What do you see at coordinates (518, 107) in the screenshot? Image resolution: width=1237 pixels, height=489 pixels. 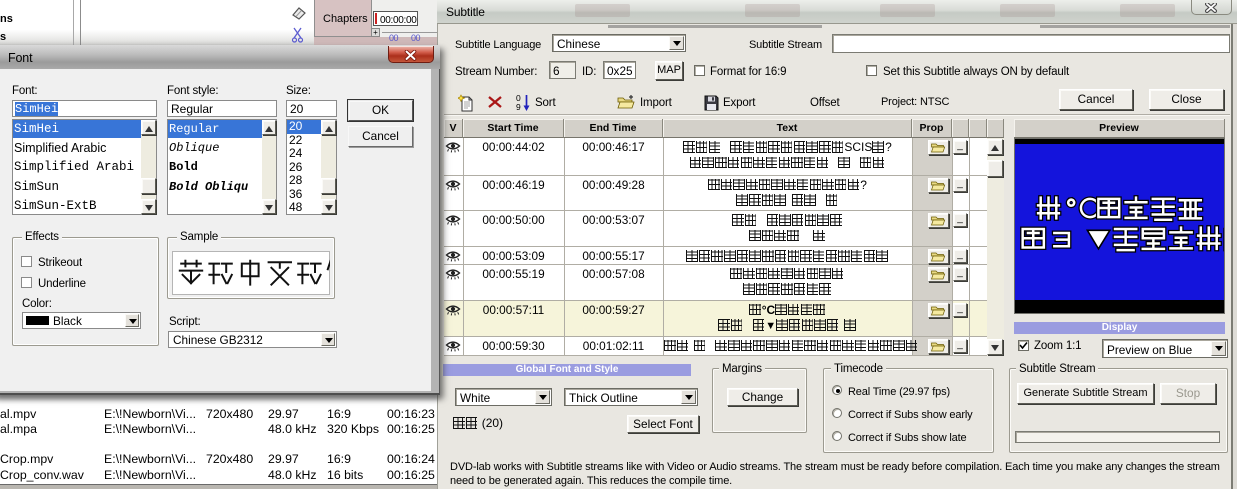 I see `svg-text: 9` at bounding box center [518, 107].